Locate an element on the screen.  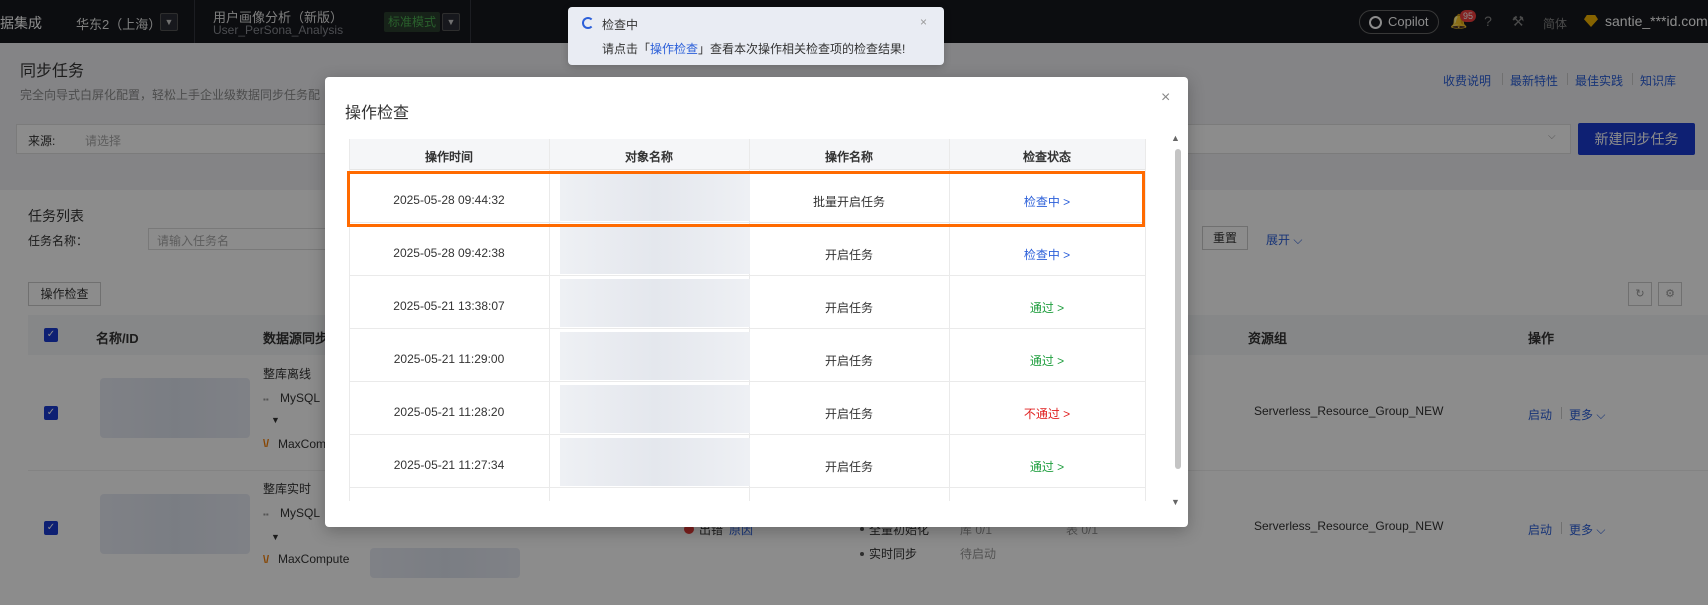
op-time: 2025-05-21 13:38:07 is located at coordinates (449, 306).